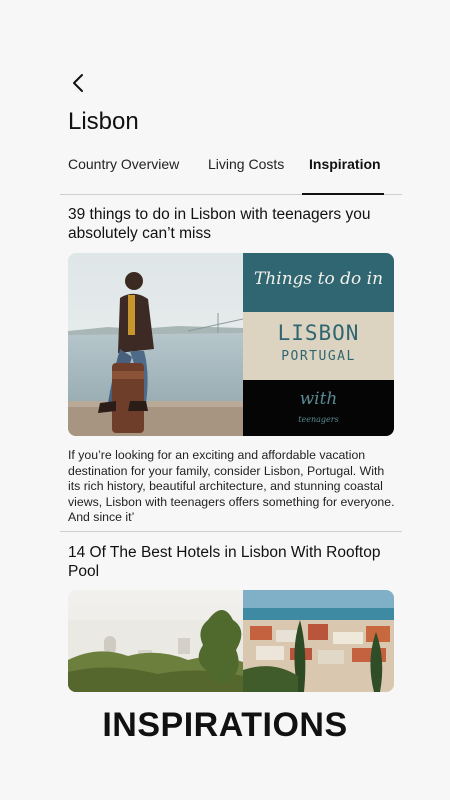 This screenshot has height=800, width=450. Describe the element at coordinates (318, 419) in the screenshot. I see `banner-text-teenagers: teenagers` at that location.